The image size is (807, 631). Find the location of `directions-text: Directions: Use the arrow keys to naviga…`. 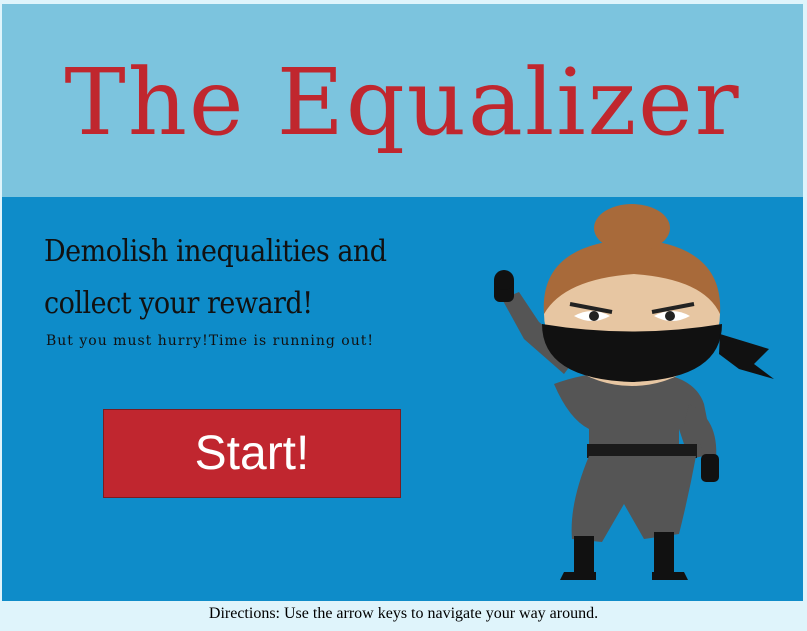

directions-text: Directions: Use the arrow keys to naviga… is located at coordinates (403, 613).